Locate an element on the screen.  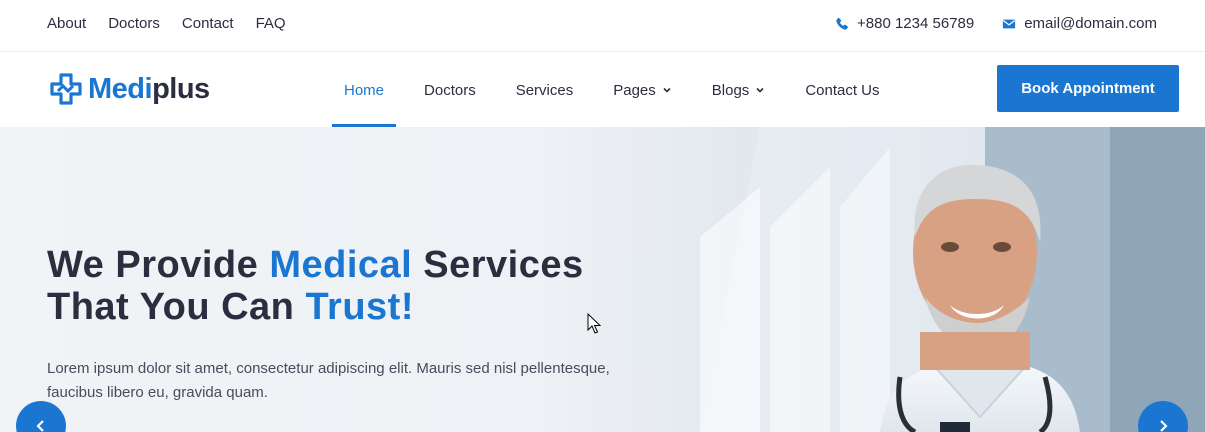
nav-blogs: Blogs is located at coordinates (739, 90).